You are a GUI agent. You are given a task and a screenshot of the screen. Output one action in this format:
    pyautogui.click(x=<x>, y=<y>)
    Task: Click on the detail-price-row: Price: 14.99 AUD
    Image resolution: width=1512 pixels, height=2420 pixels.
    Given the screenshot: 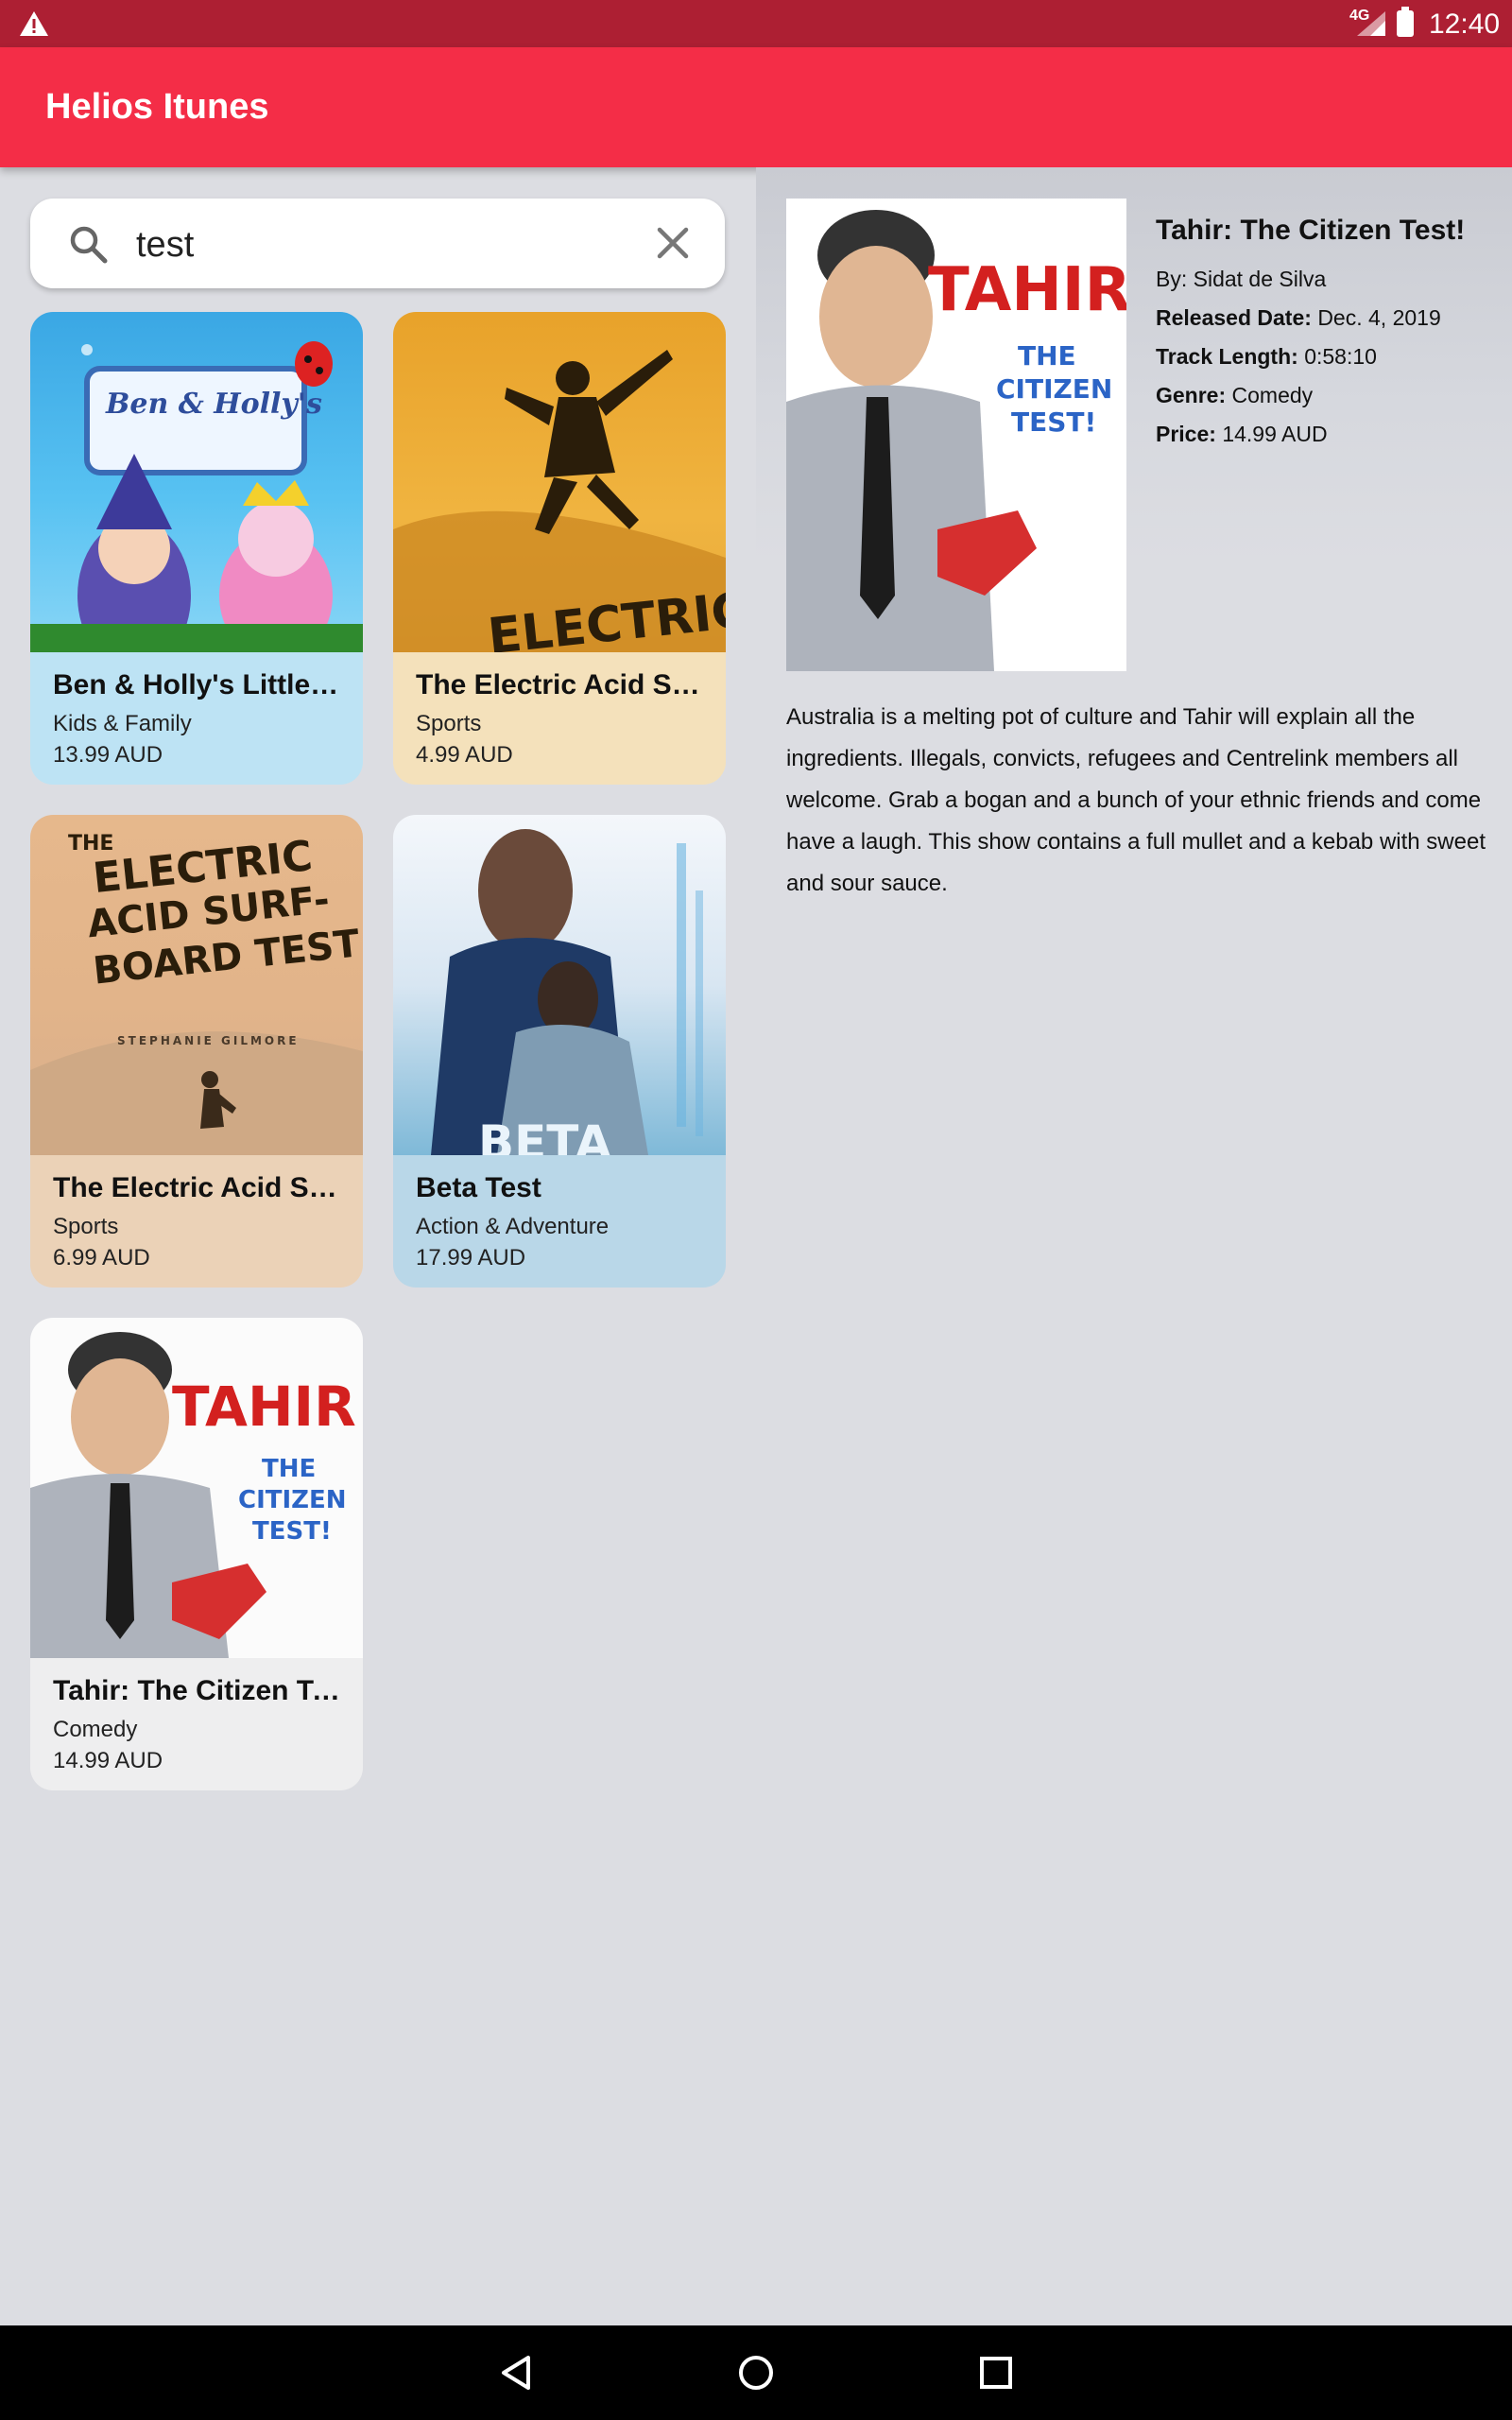 What is the action you would take?
    pyautogui.click(x=1326, y=434)
    